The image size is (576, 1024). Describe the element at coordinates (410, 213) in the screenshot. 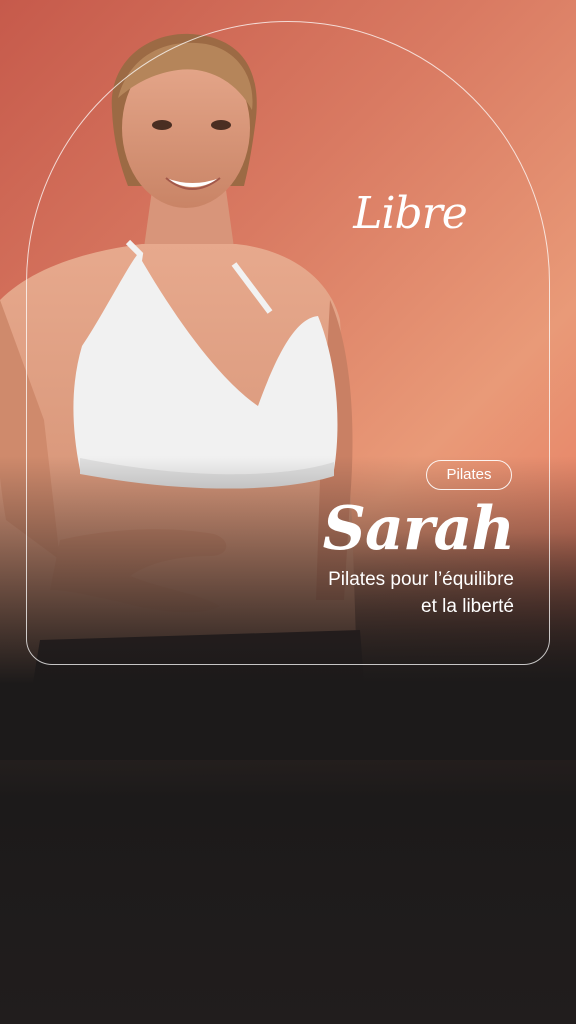

I see `brand-logo-word: Libre` at that location.